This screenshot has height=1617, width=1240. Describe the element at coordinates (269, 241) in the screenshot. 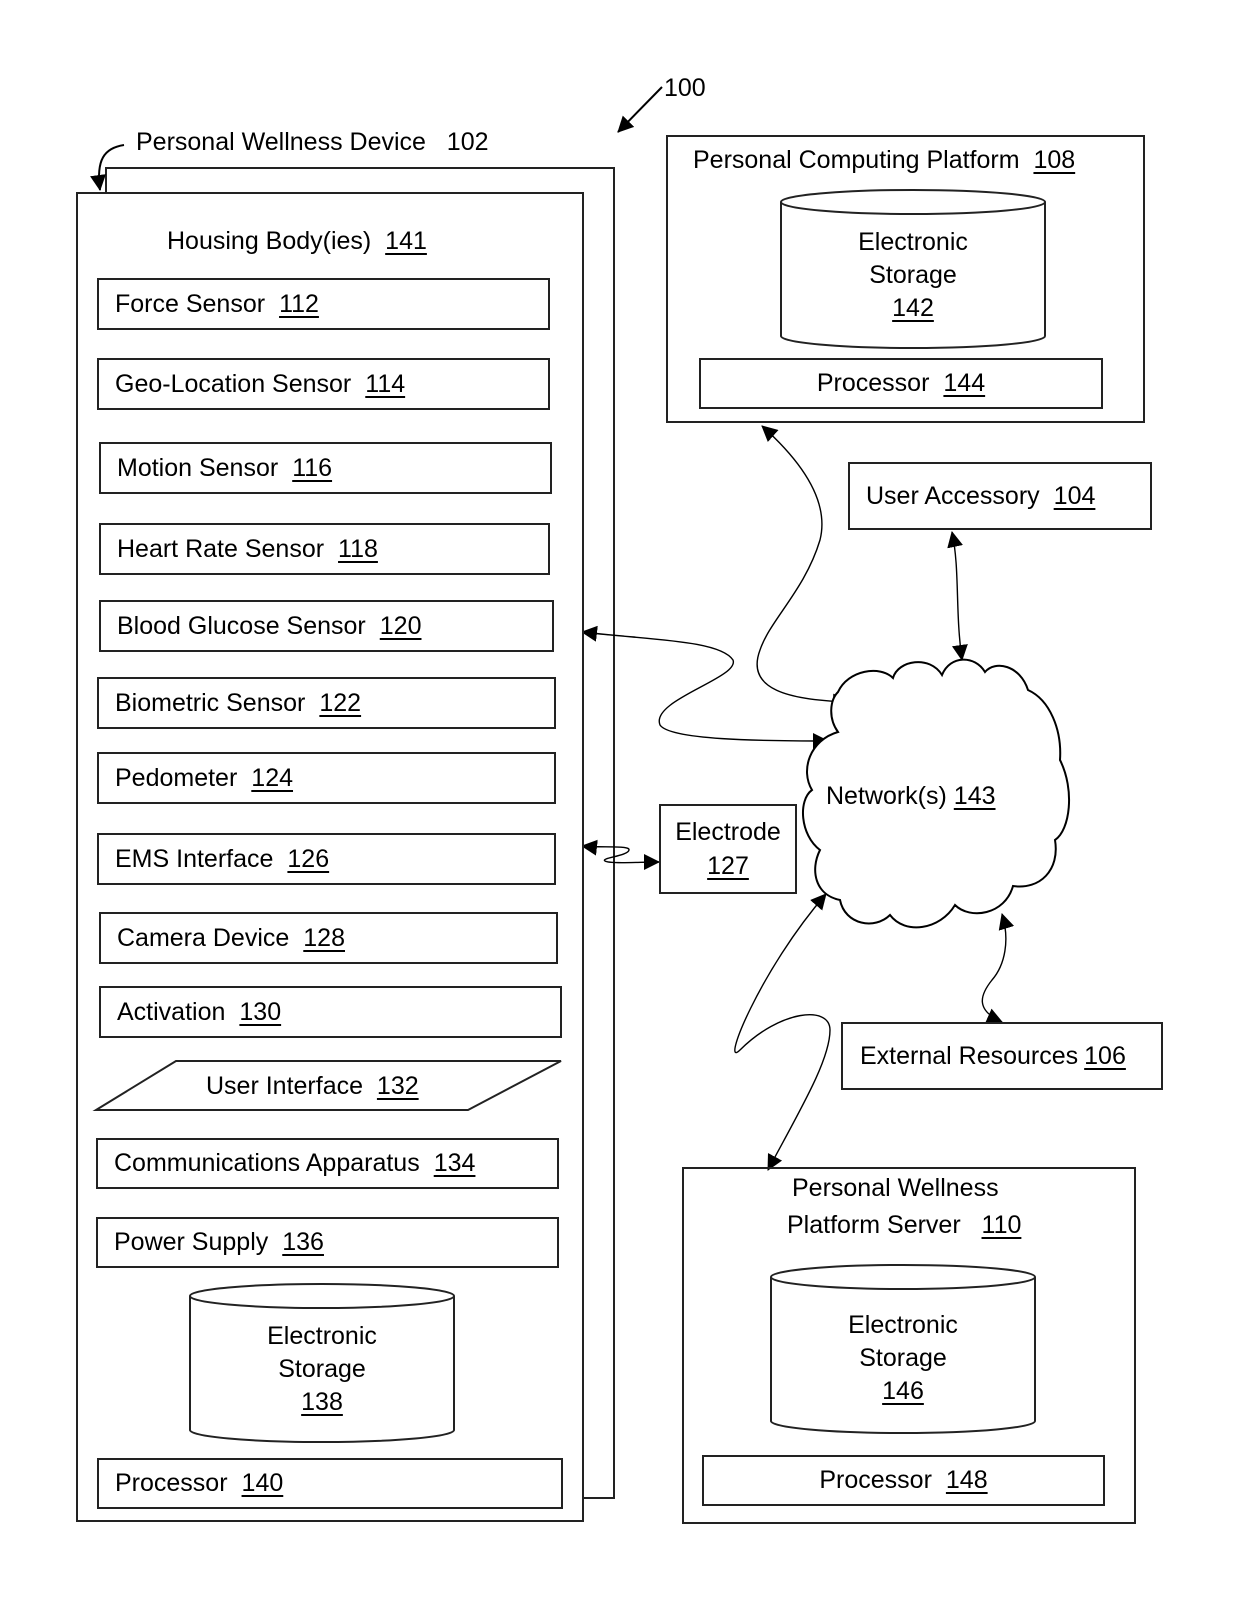

I see `housing-label: Housing Body(ies)` at that location.